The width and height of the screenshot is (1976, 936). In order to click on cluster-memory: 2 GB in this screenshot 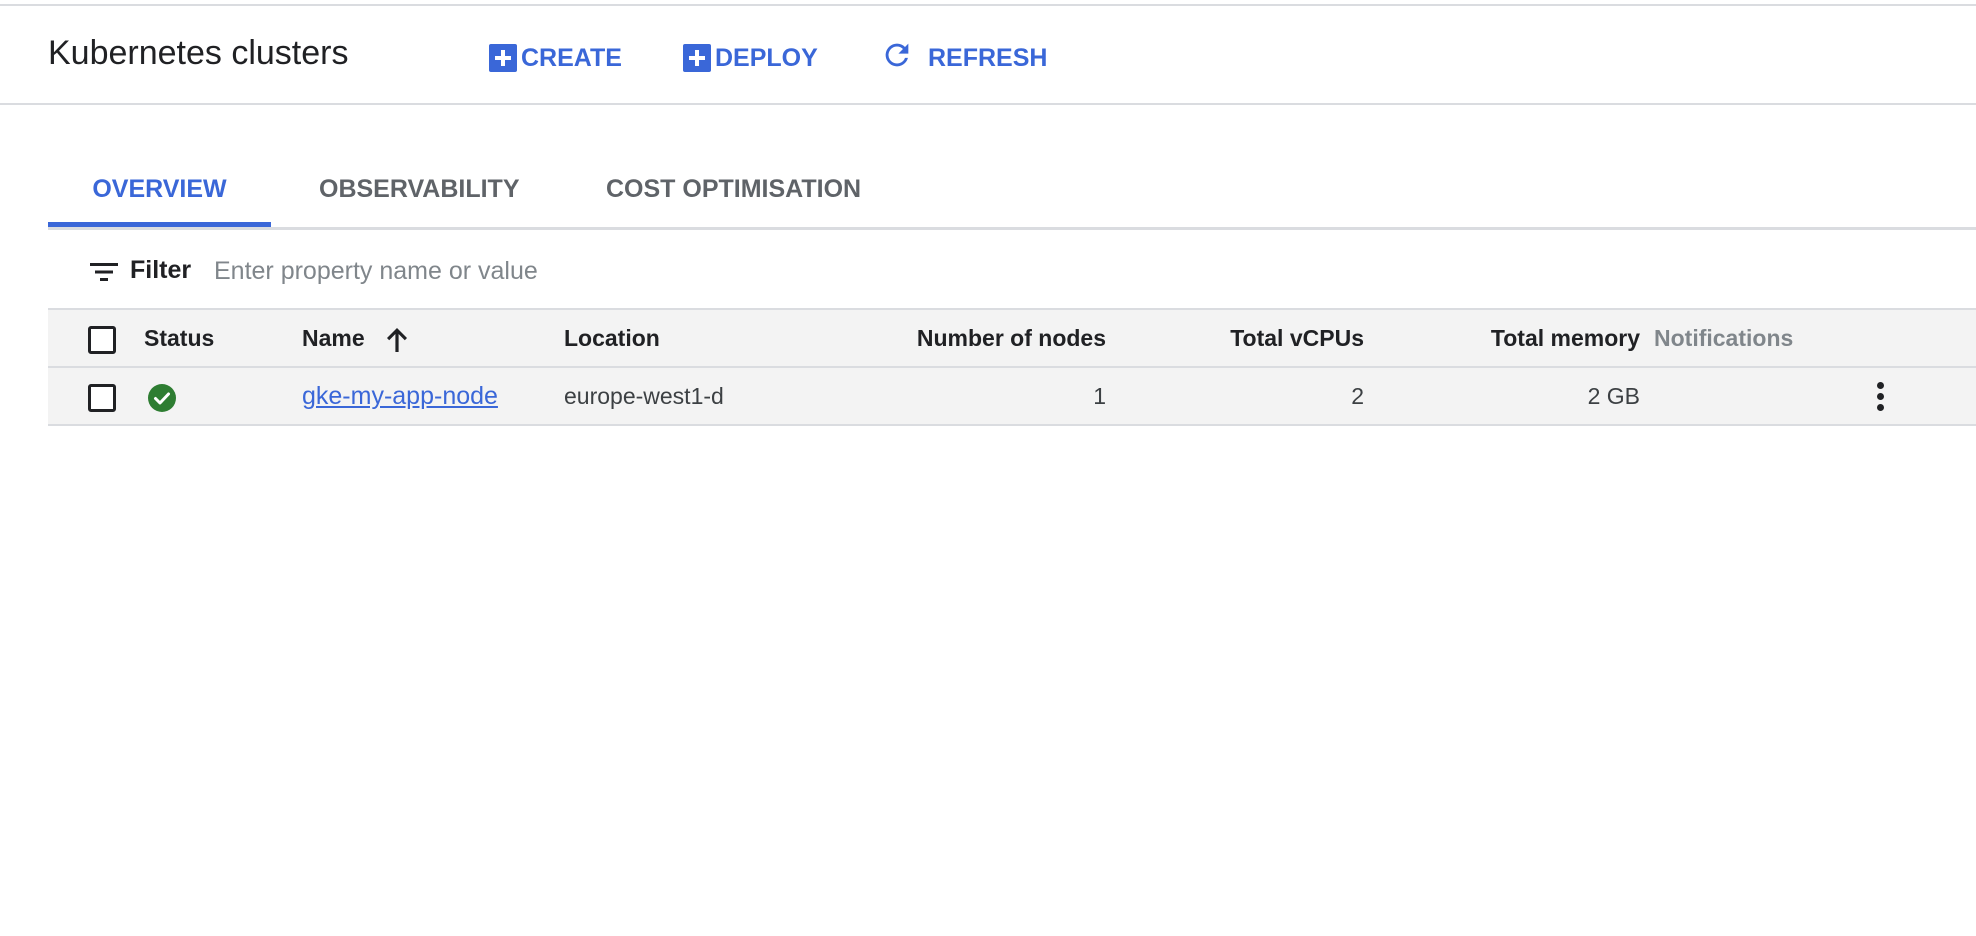, I will do `click(1613, 396)`.